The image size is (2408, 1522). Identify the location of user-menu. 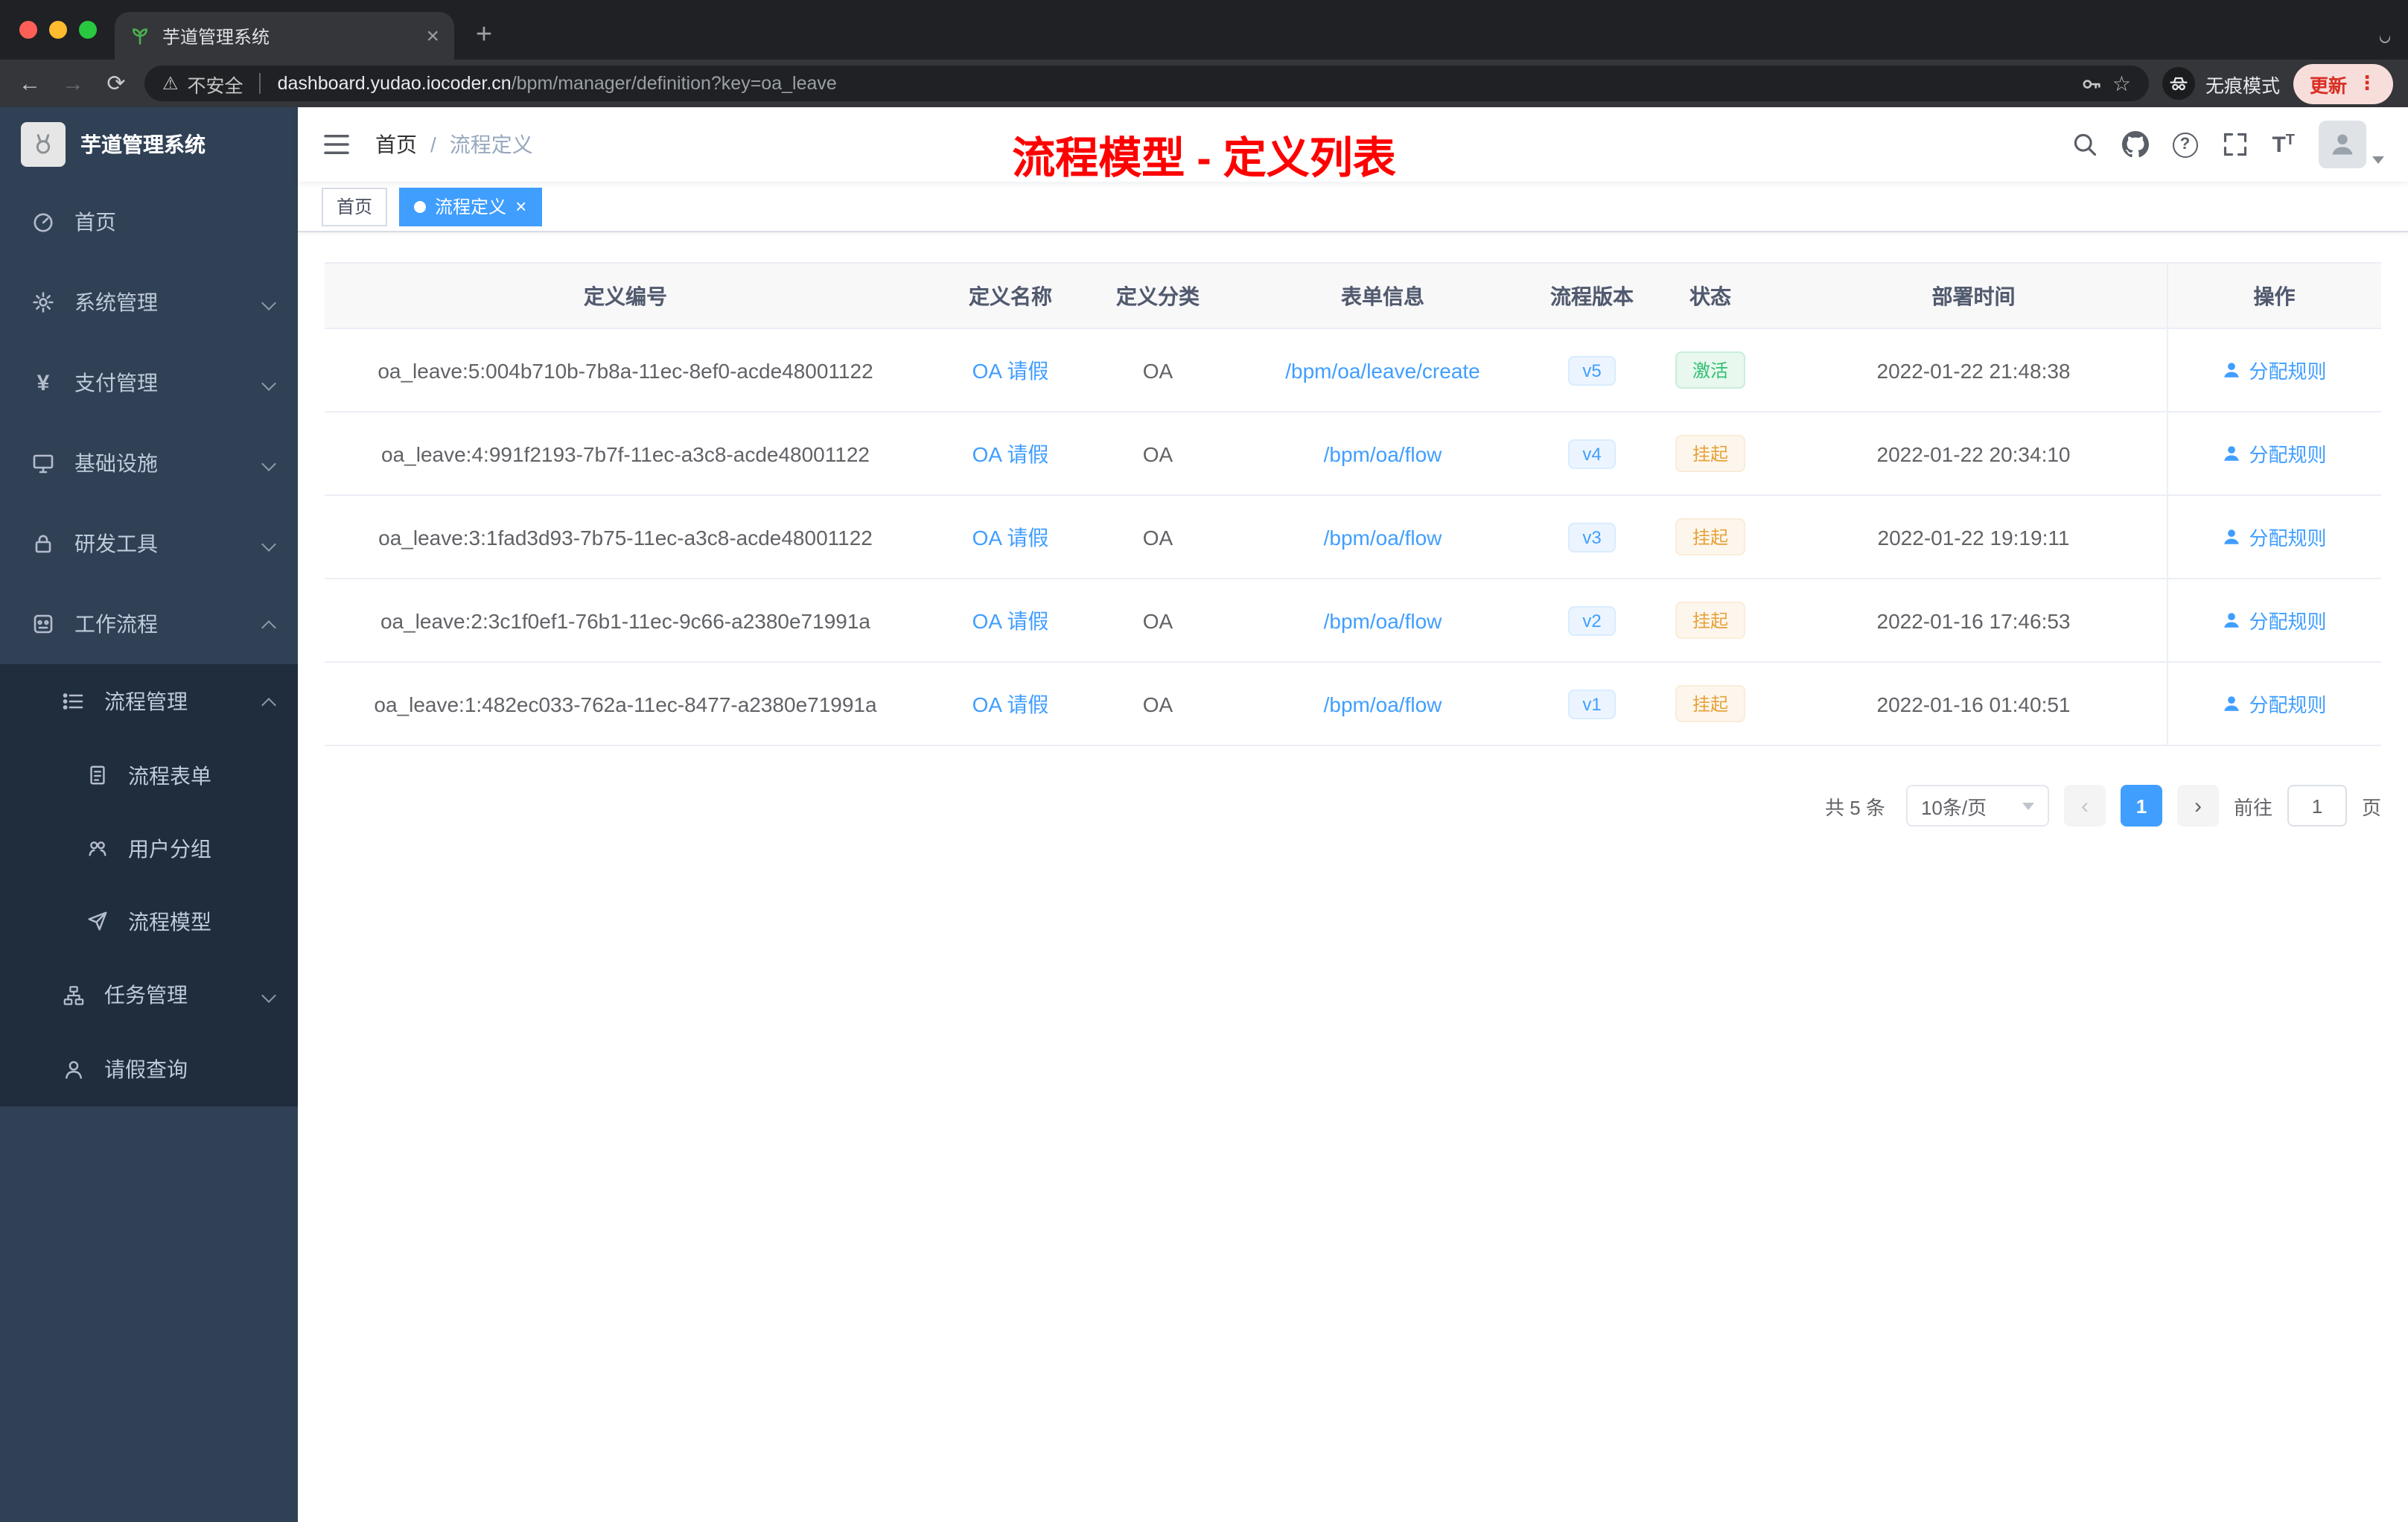
(2351, 144).